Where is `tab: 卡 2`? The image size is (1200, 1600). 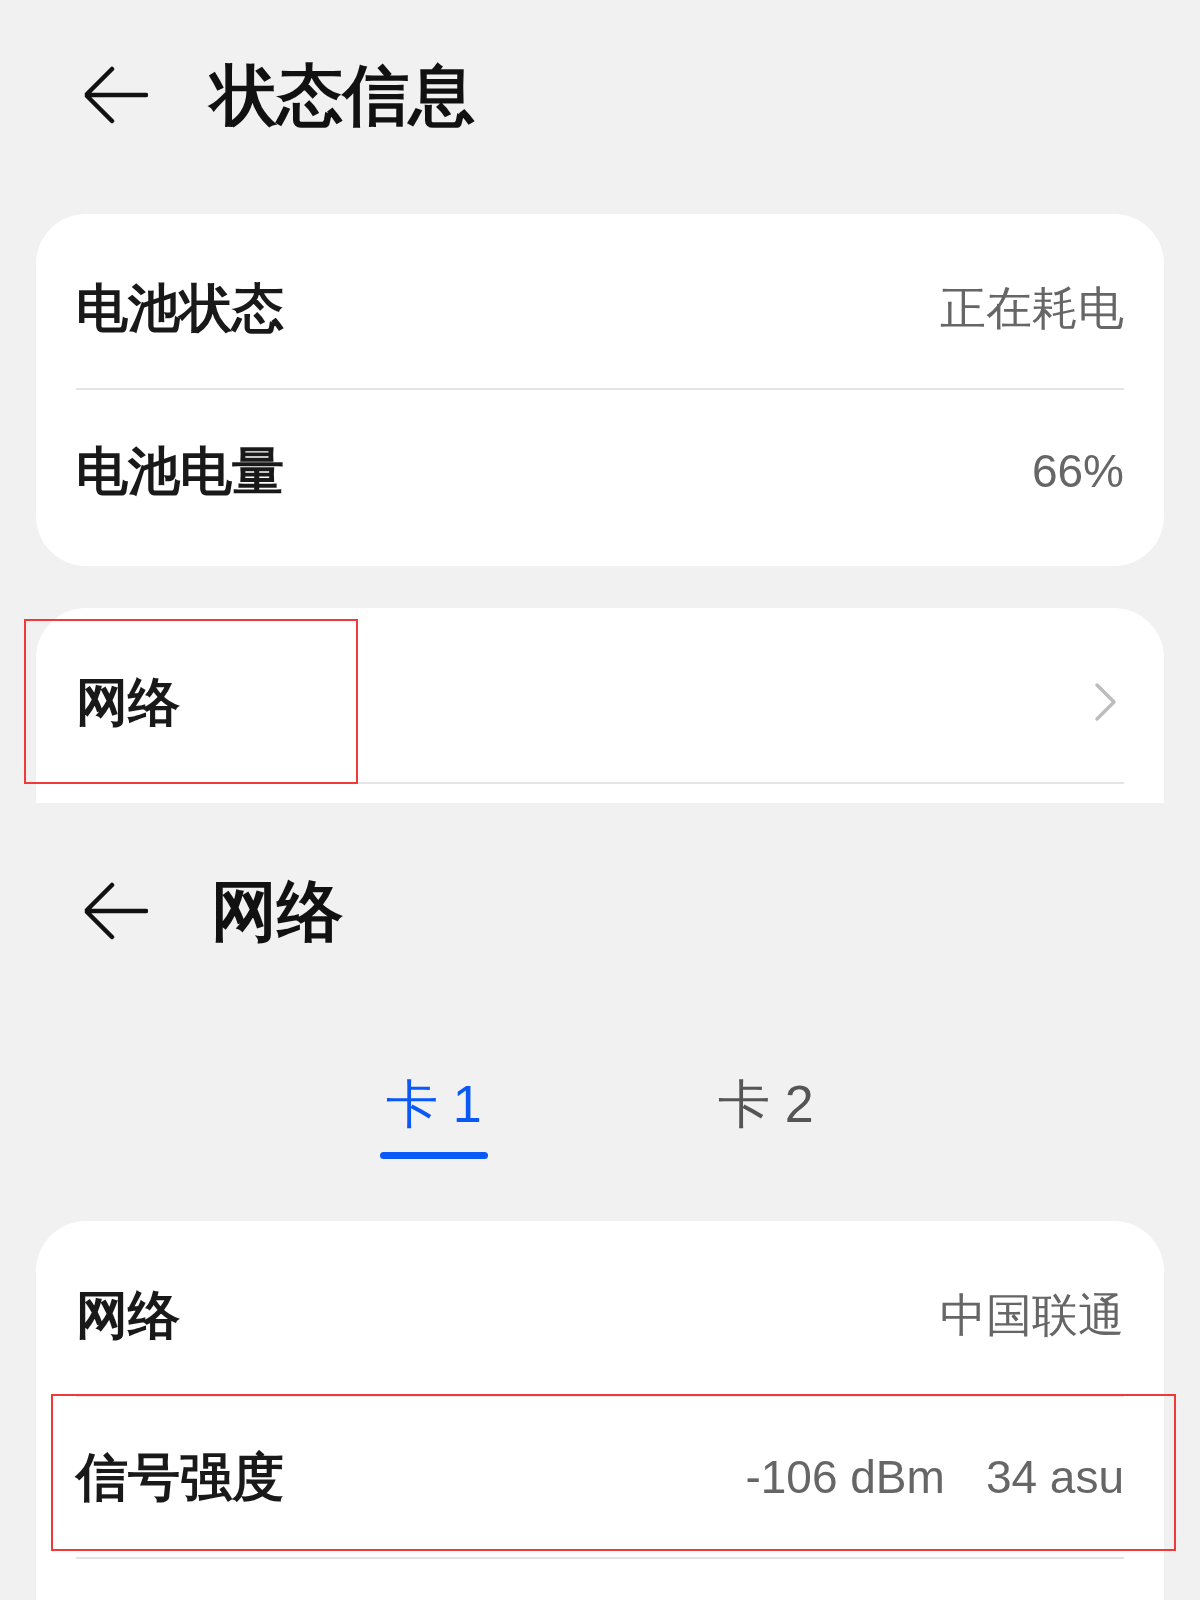 tab: 卡 2 is located at coordinates (766, 1104).